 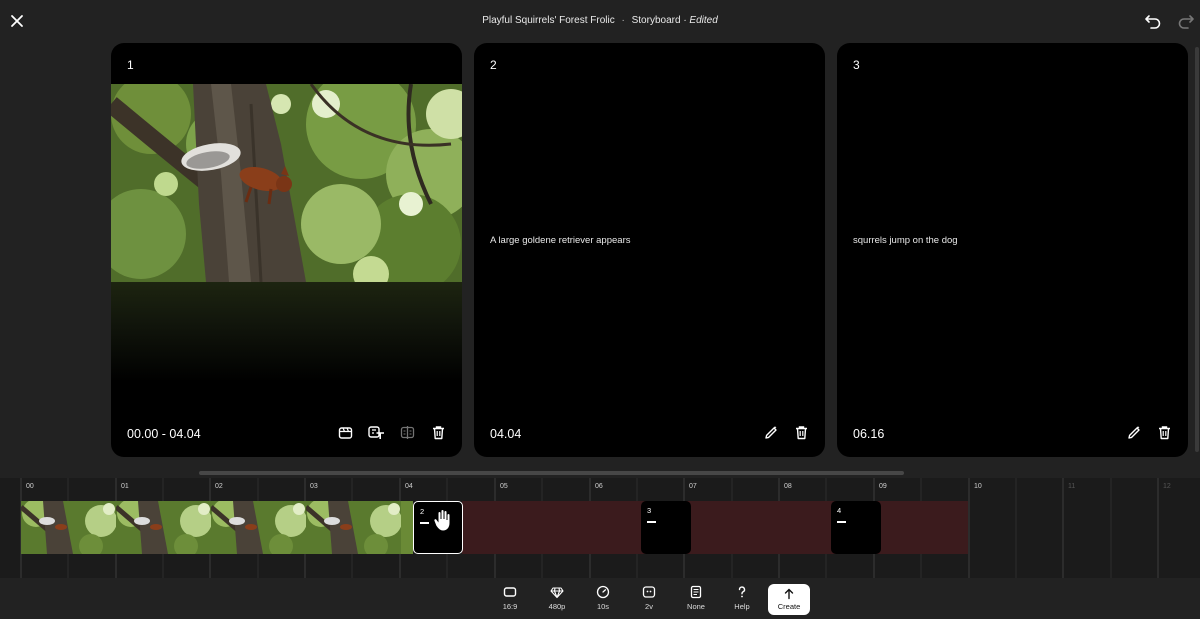 I want to click on timeline-tick: 09, so click(x=883, y=486).